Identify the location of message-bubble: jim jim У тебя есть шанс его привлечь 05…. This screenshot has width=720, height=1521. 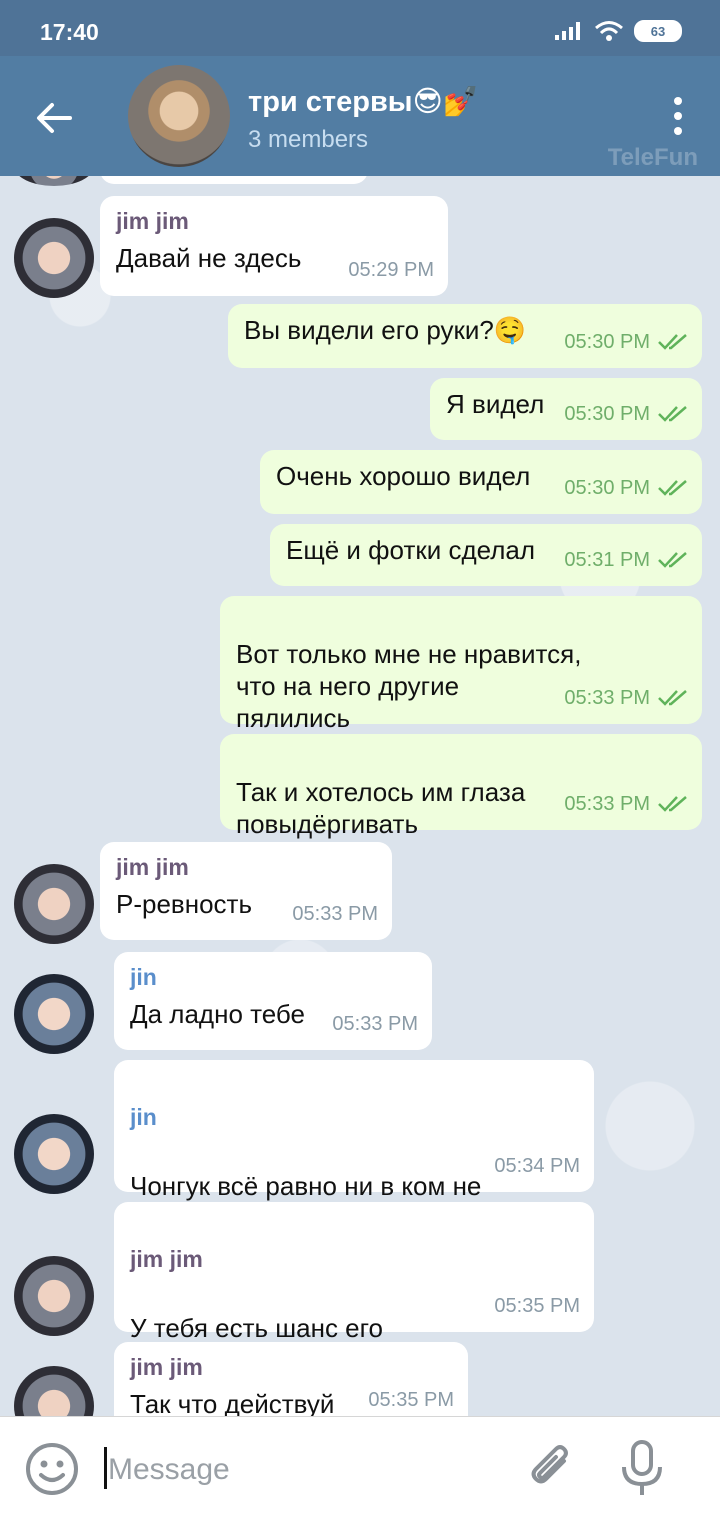
(354, 1288).